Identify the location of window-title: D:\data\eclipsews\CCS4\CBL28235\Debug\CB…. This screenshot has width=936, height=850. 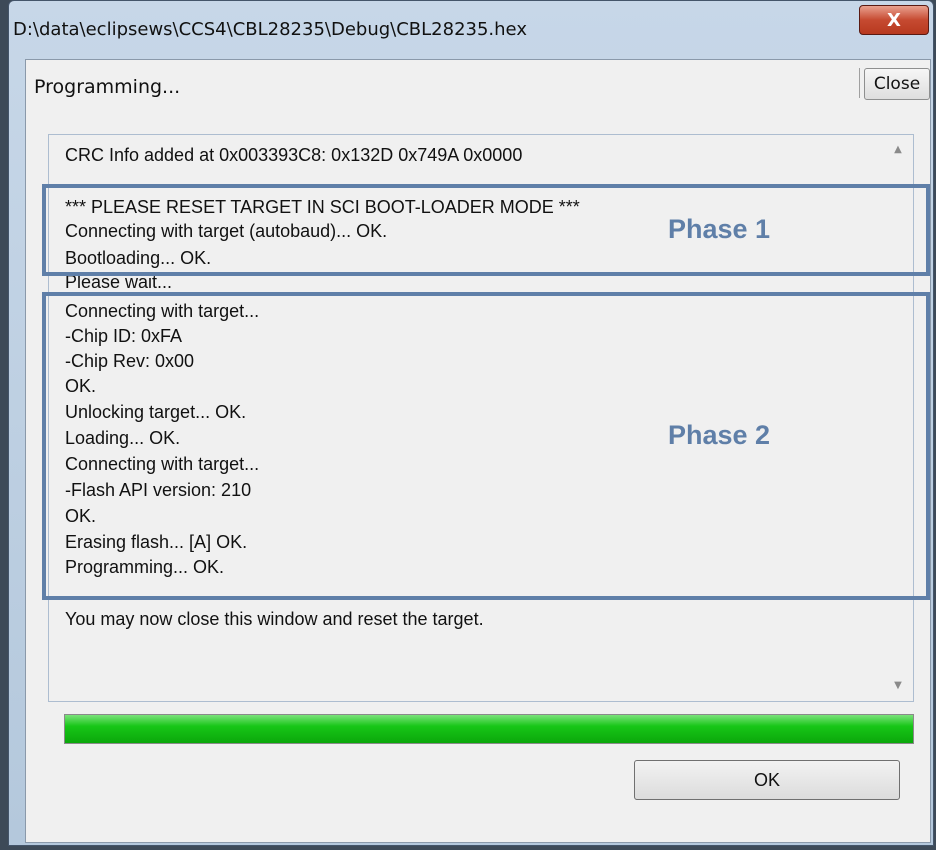
(270, 29).